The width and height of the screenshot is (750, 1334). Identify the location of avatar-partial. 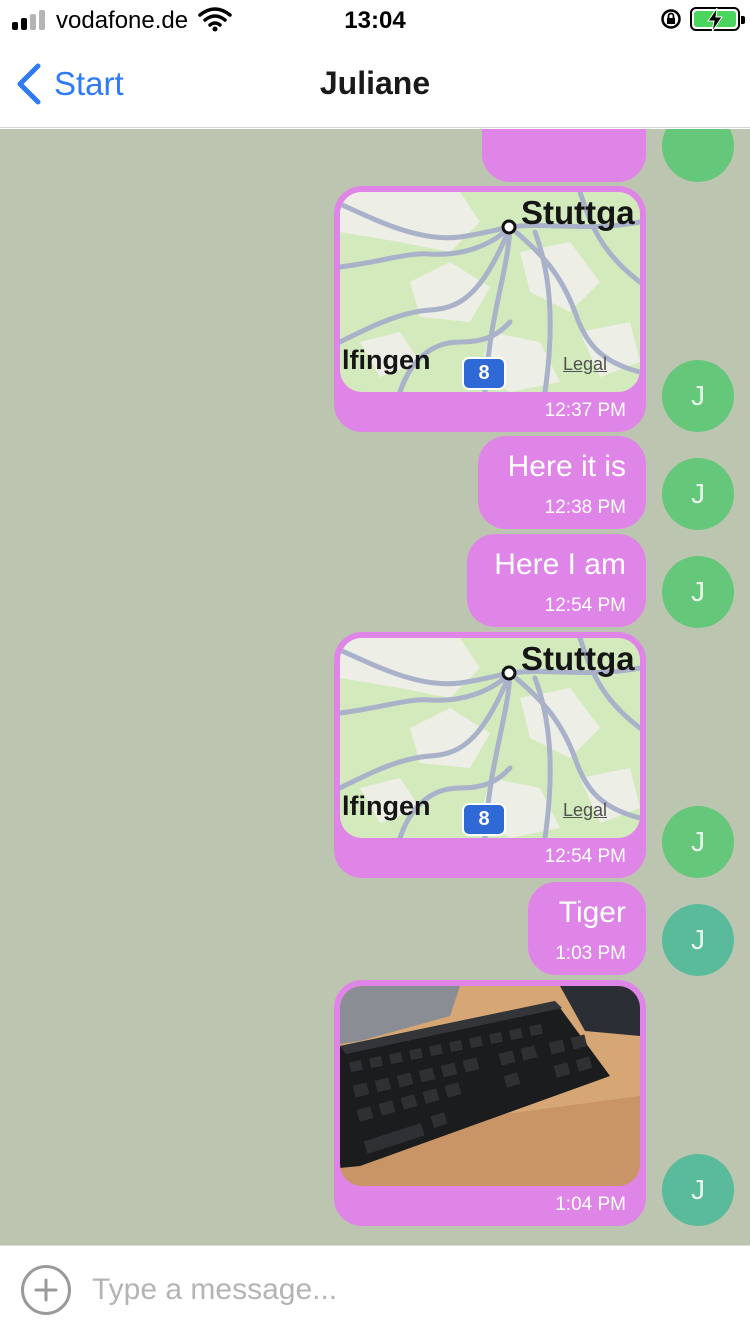
(698, 155).